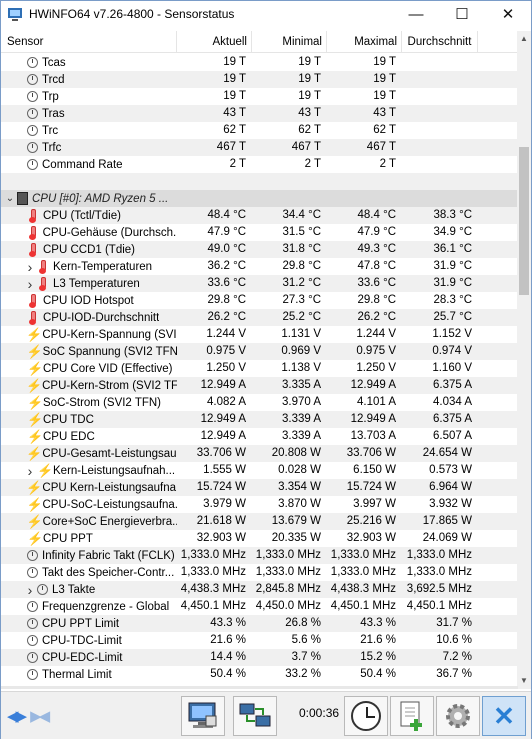 The height and width of the screenshot is (739, 532). I want to click on sensor-name-cell: Thermal Limit, so click(89, 674).